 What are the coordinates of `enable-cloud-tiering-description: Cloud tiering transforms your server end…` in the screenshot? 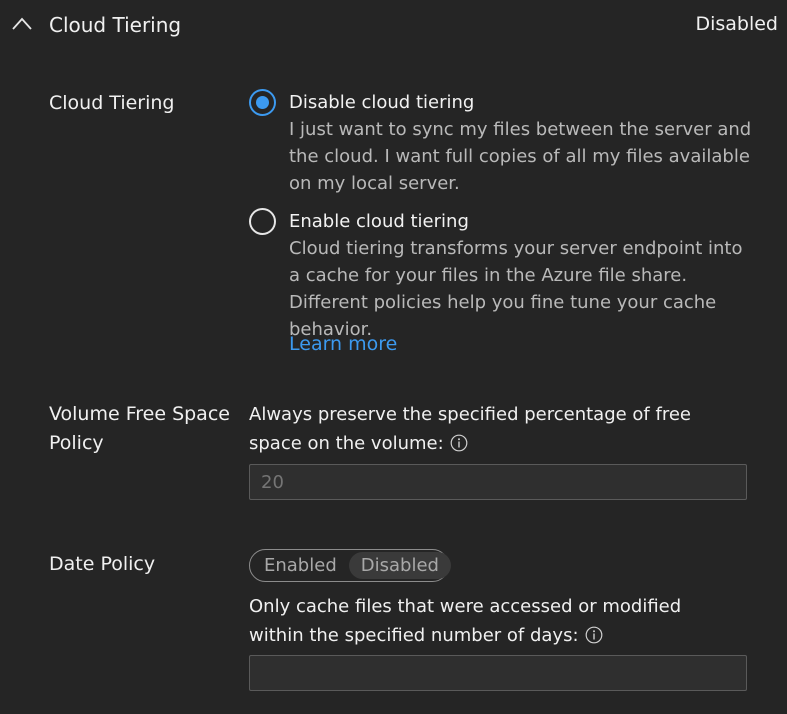 It's located at (516, 289).